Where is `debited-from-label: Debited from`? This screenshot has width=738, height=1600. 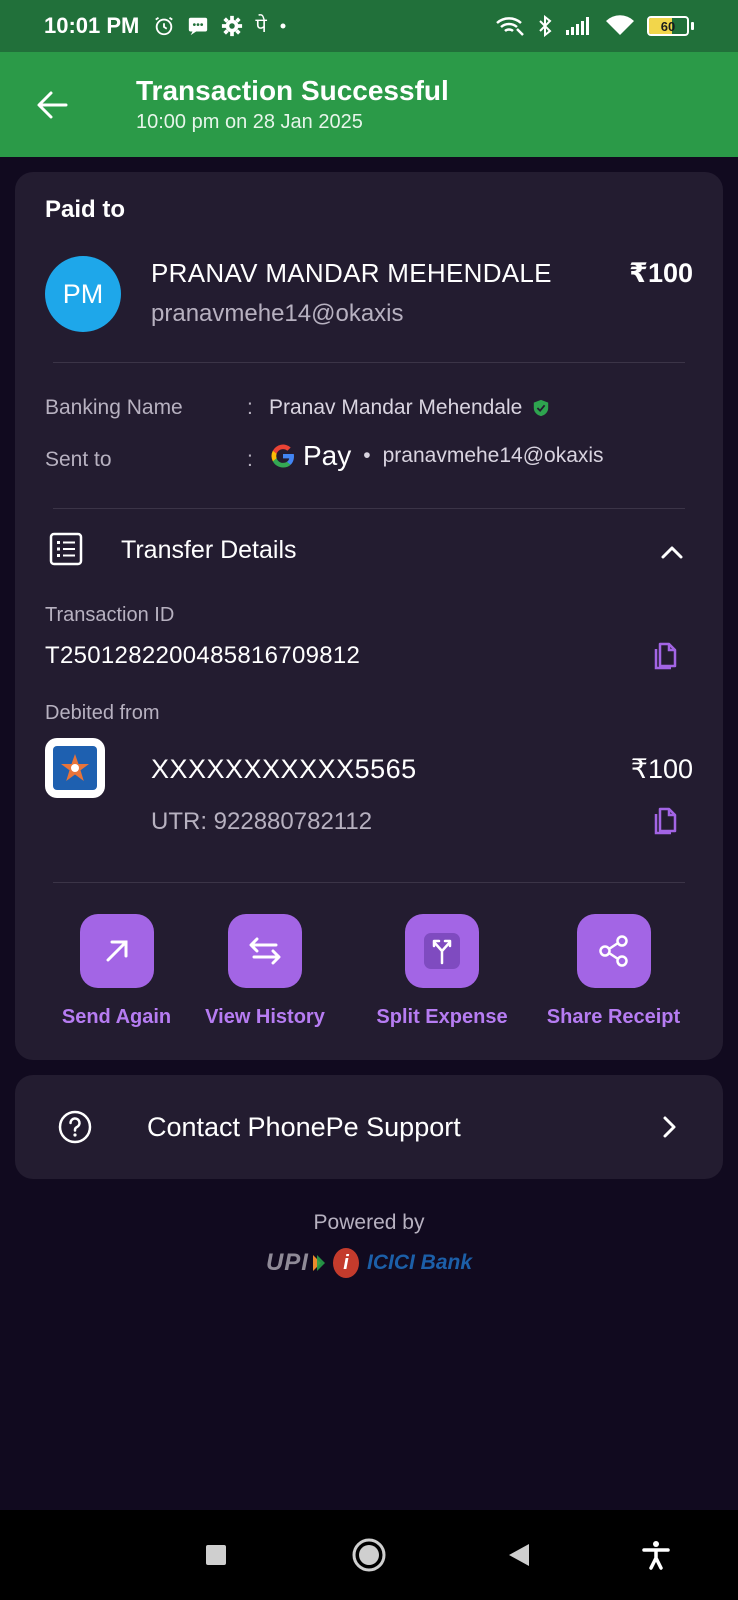 debited-from-label: Debited from is located at coordinates (102, 713).